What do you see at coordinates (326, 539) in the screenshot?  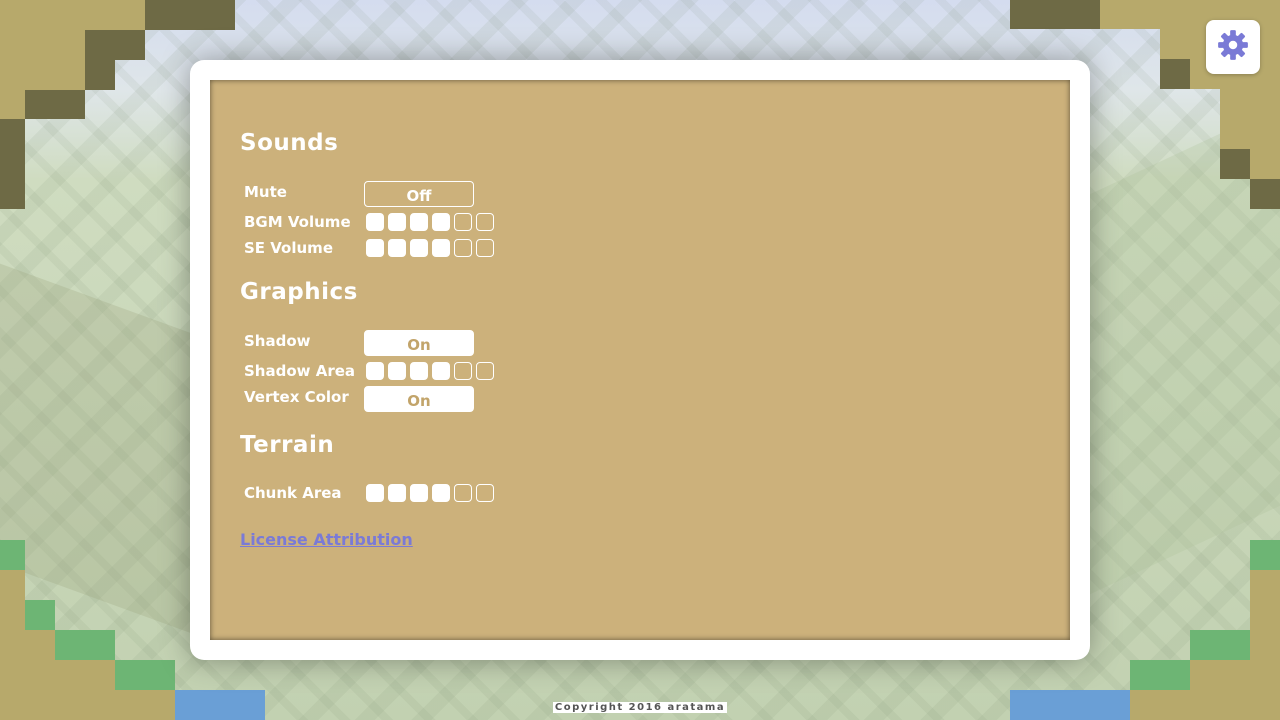 I see `license-attribution-link: License Attribution` at bounding box center [326, 539].